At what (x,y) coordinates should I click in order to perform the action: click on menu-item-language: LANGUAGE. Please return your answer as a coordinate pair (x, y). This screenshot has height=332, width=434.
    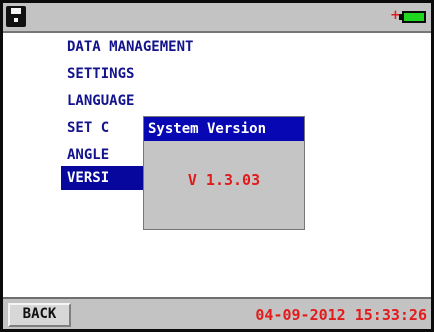
    Looking at the image, I should click on (183, 101).